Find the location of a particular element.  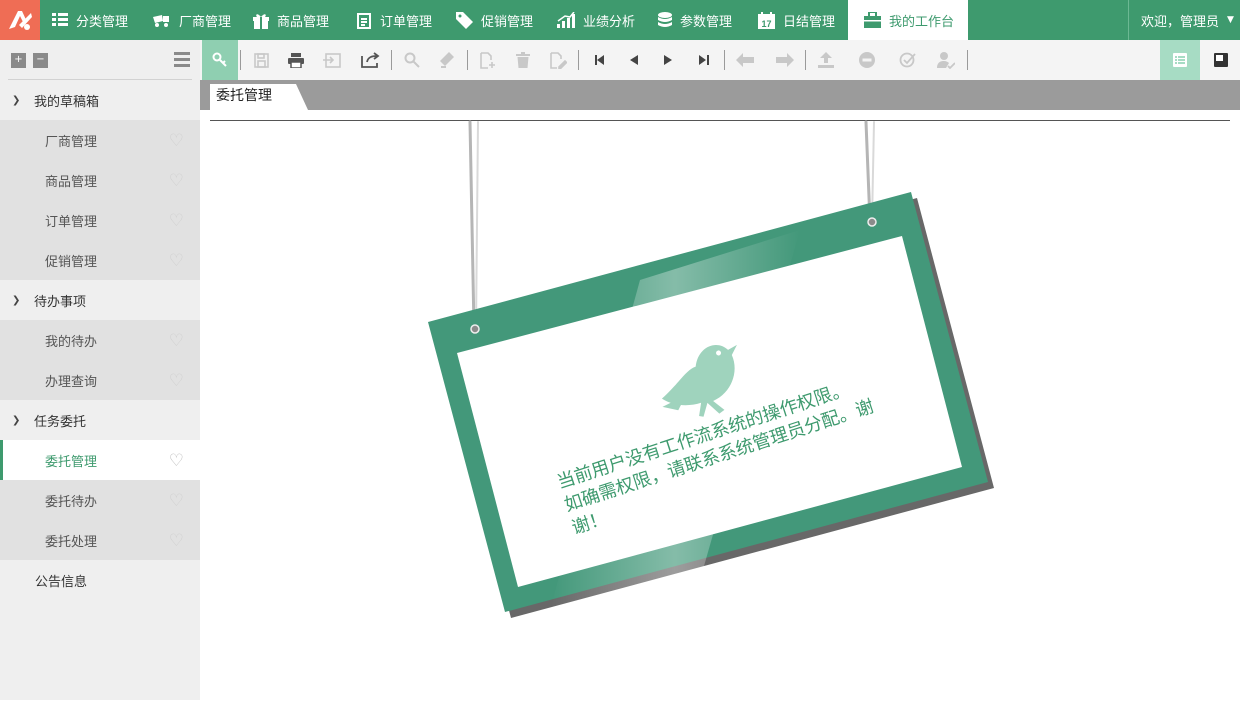

forward-button is located at coordinates (785, 60).